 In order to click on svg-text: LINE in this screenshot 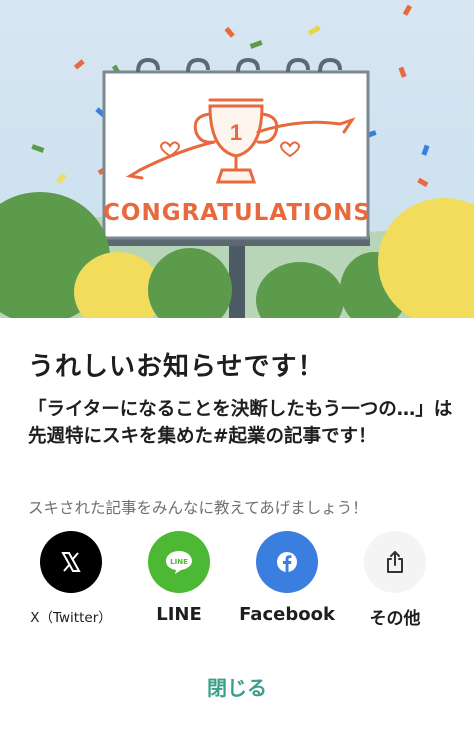, I will do `click(179, 562)`.